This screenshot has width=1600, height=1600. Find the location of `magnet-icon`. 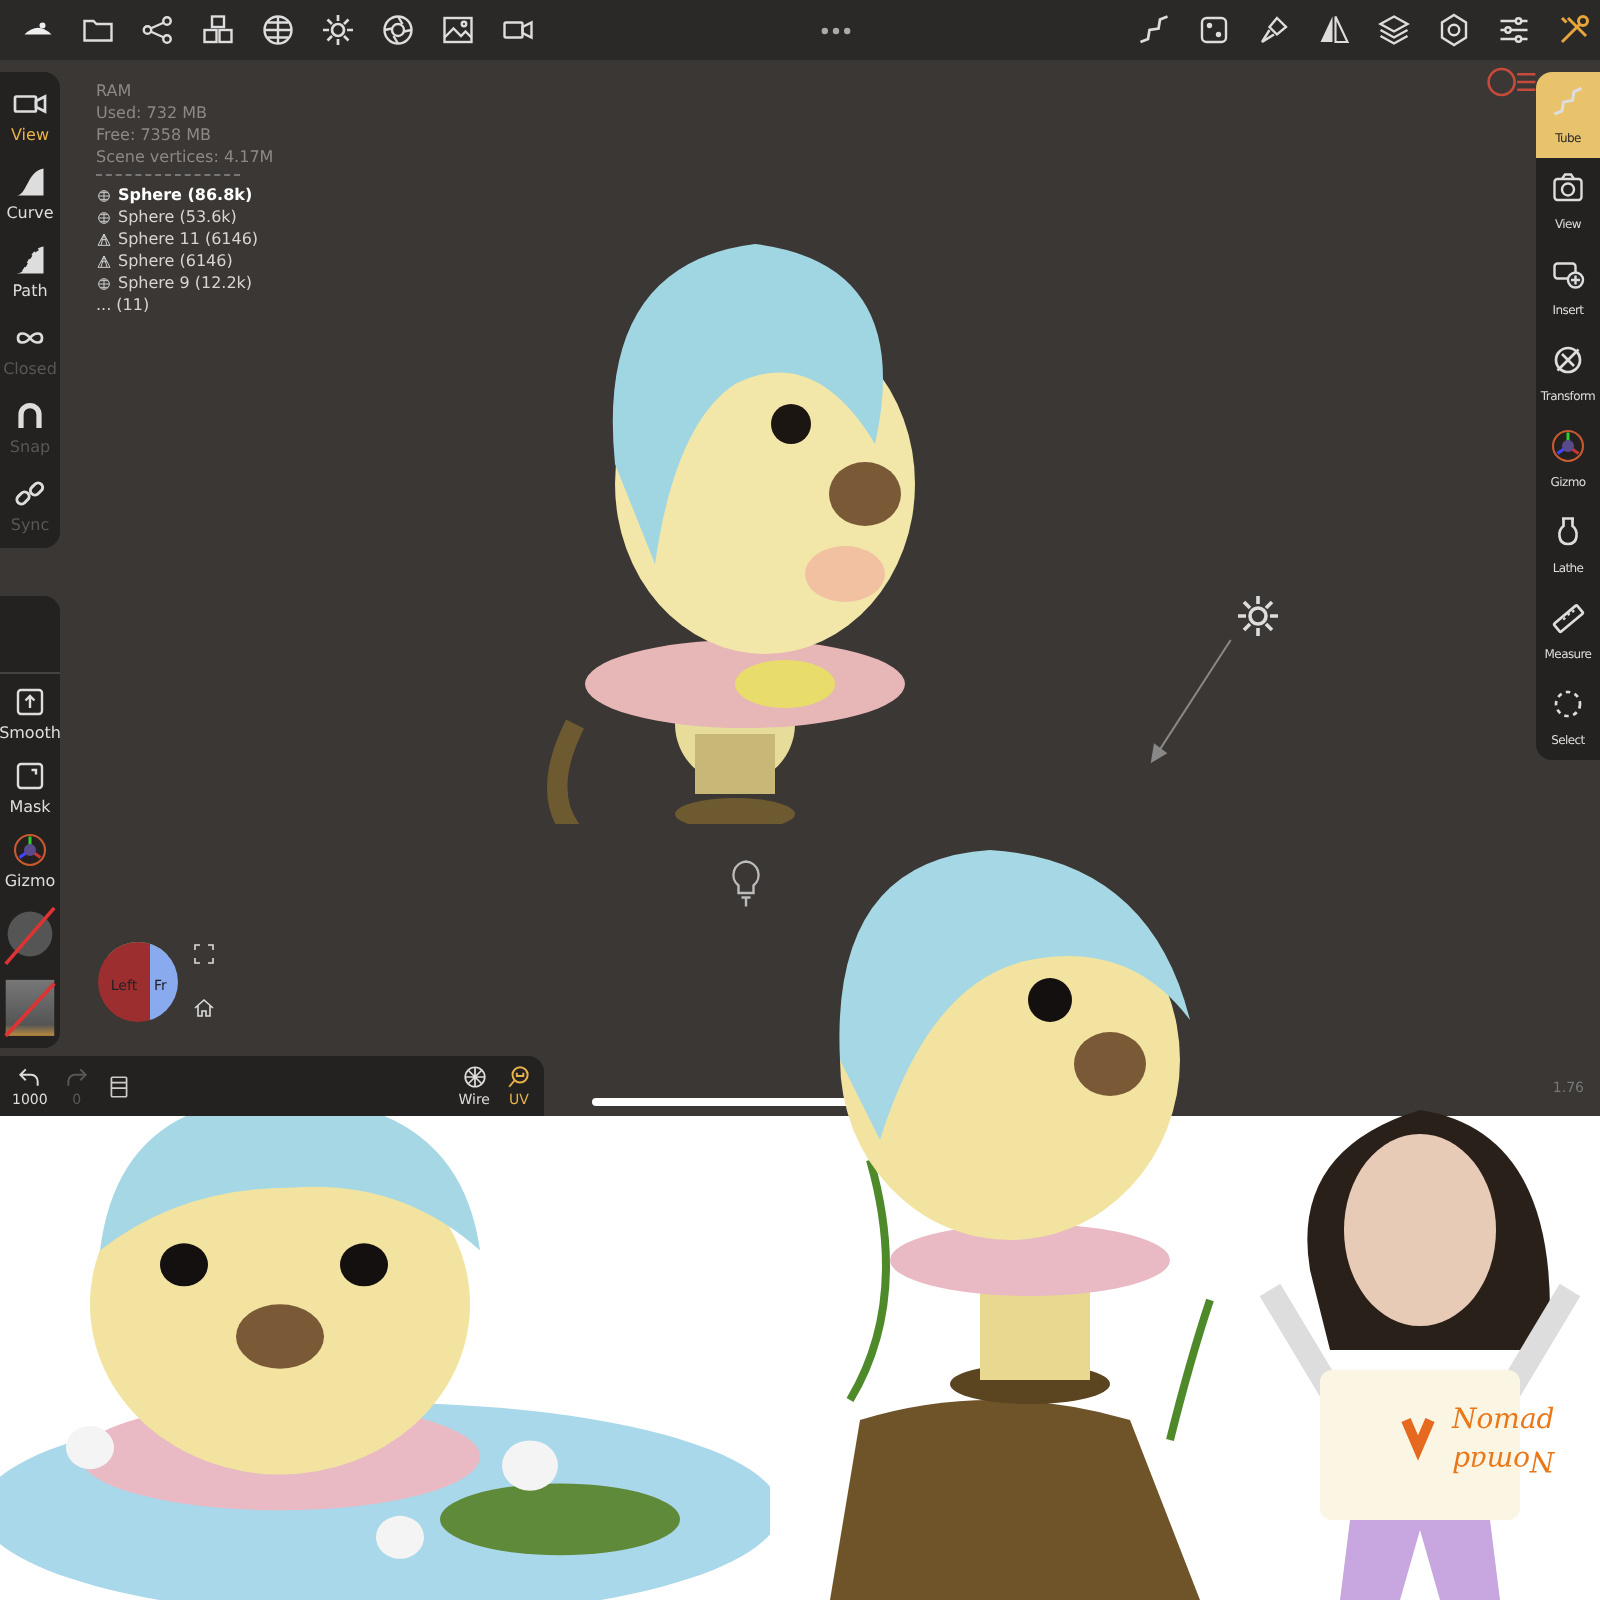

magnet-icon is located at coordinates (30, 416).